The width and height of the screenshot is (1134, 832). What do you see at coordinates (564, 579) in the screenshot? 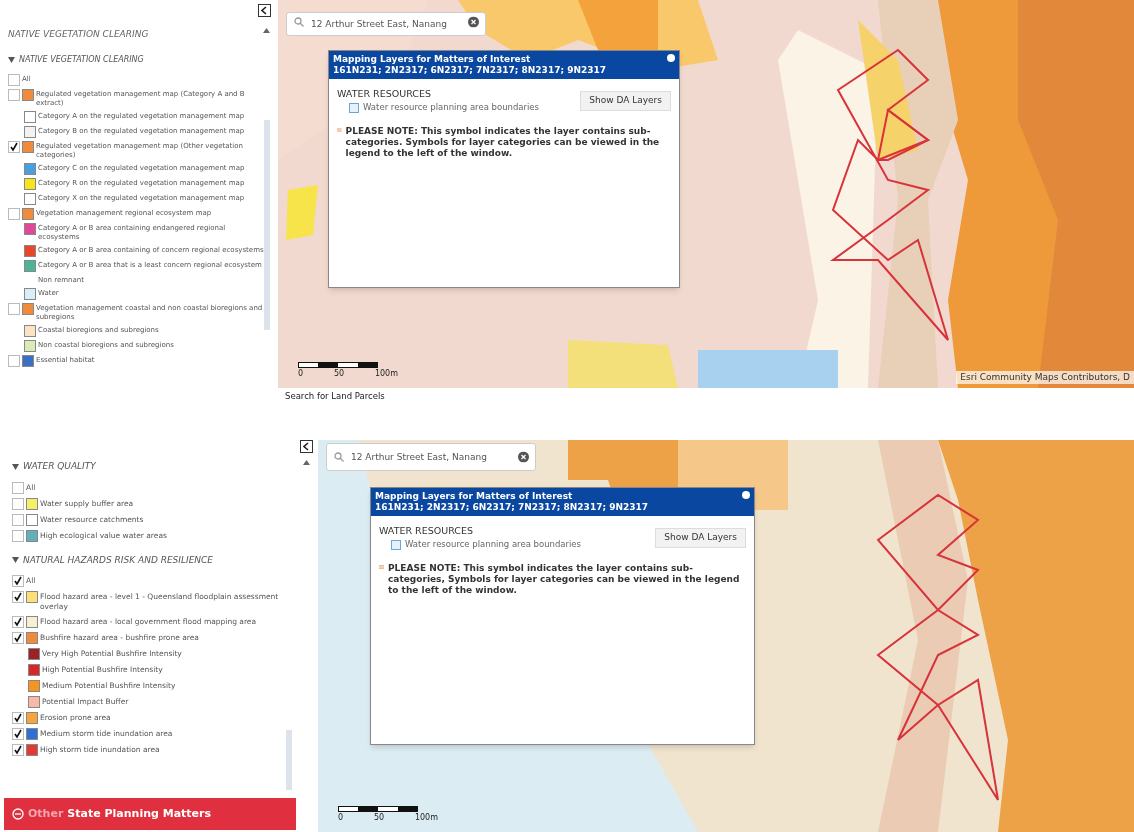
I see `note-text: PLEASE NOTE: This symbol indicates the layer contains sub-categories, Symbols for layer categories can be viewed in the legend to the left of the window.` at bounding box center [564, 579].